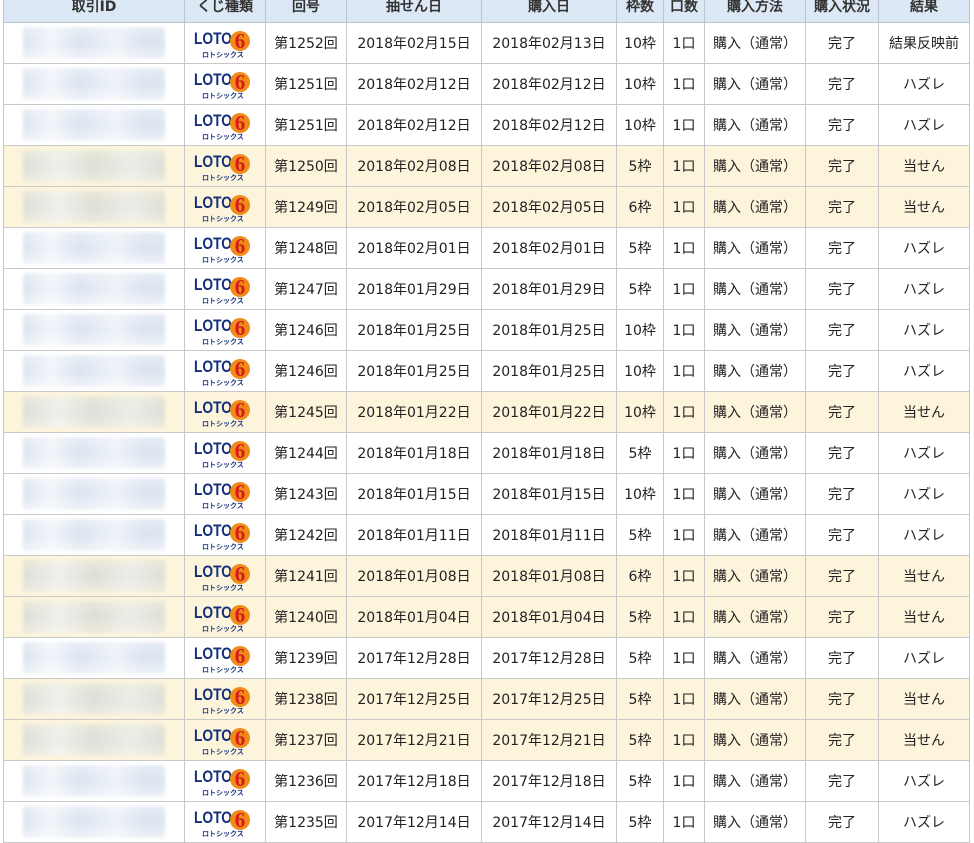 This screenshot has width=974, height=843. I want to click on result-cell: 当せん, so click(924, 699).